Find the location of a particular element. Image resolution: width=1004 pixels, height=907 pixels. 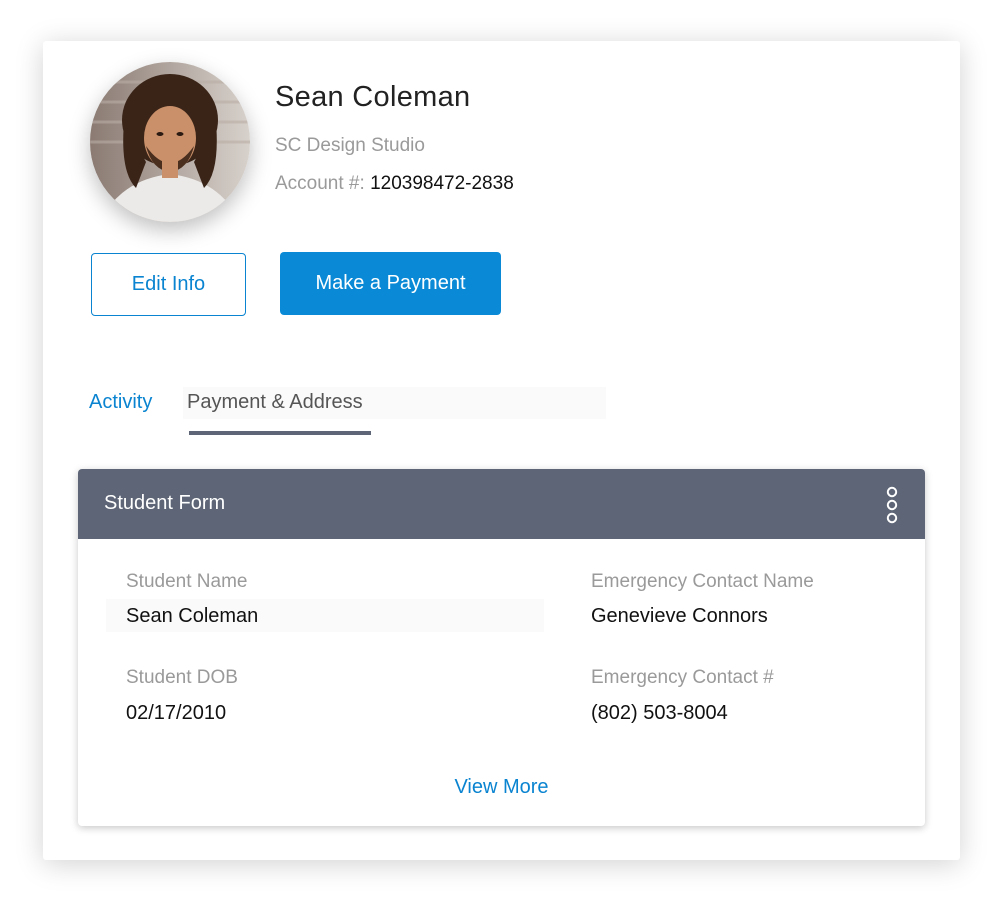

emergency-contact-phone-value: (802) 503-8004 is located at coordinates (659, 713).